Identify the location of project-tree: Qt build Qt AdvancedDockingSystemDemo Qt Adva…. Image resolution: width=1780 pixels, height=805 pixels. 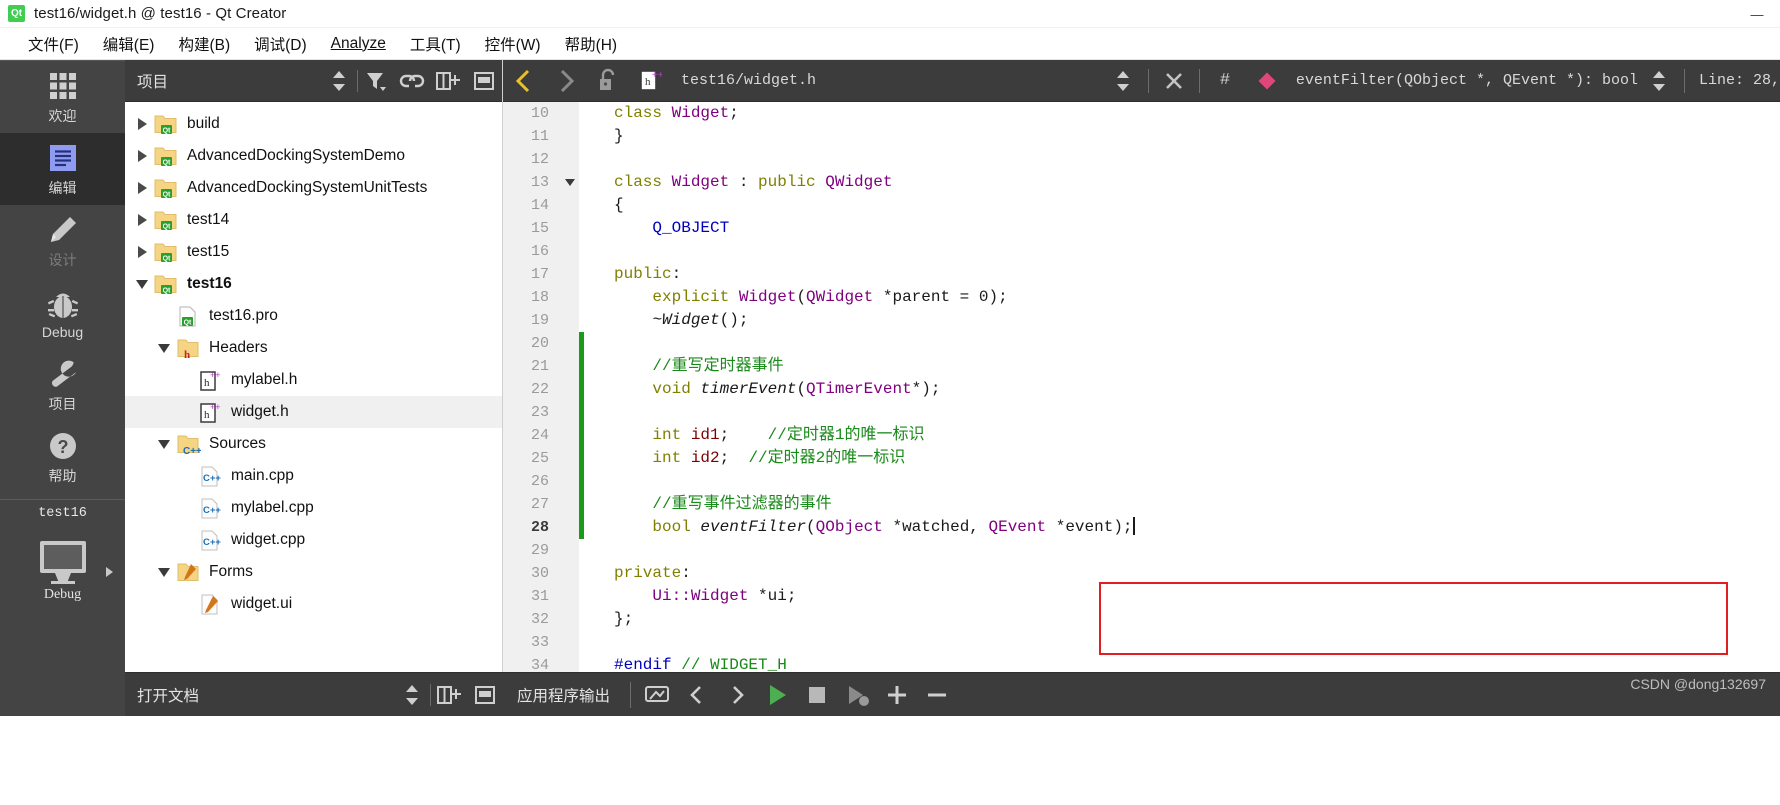
(313, 387).